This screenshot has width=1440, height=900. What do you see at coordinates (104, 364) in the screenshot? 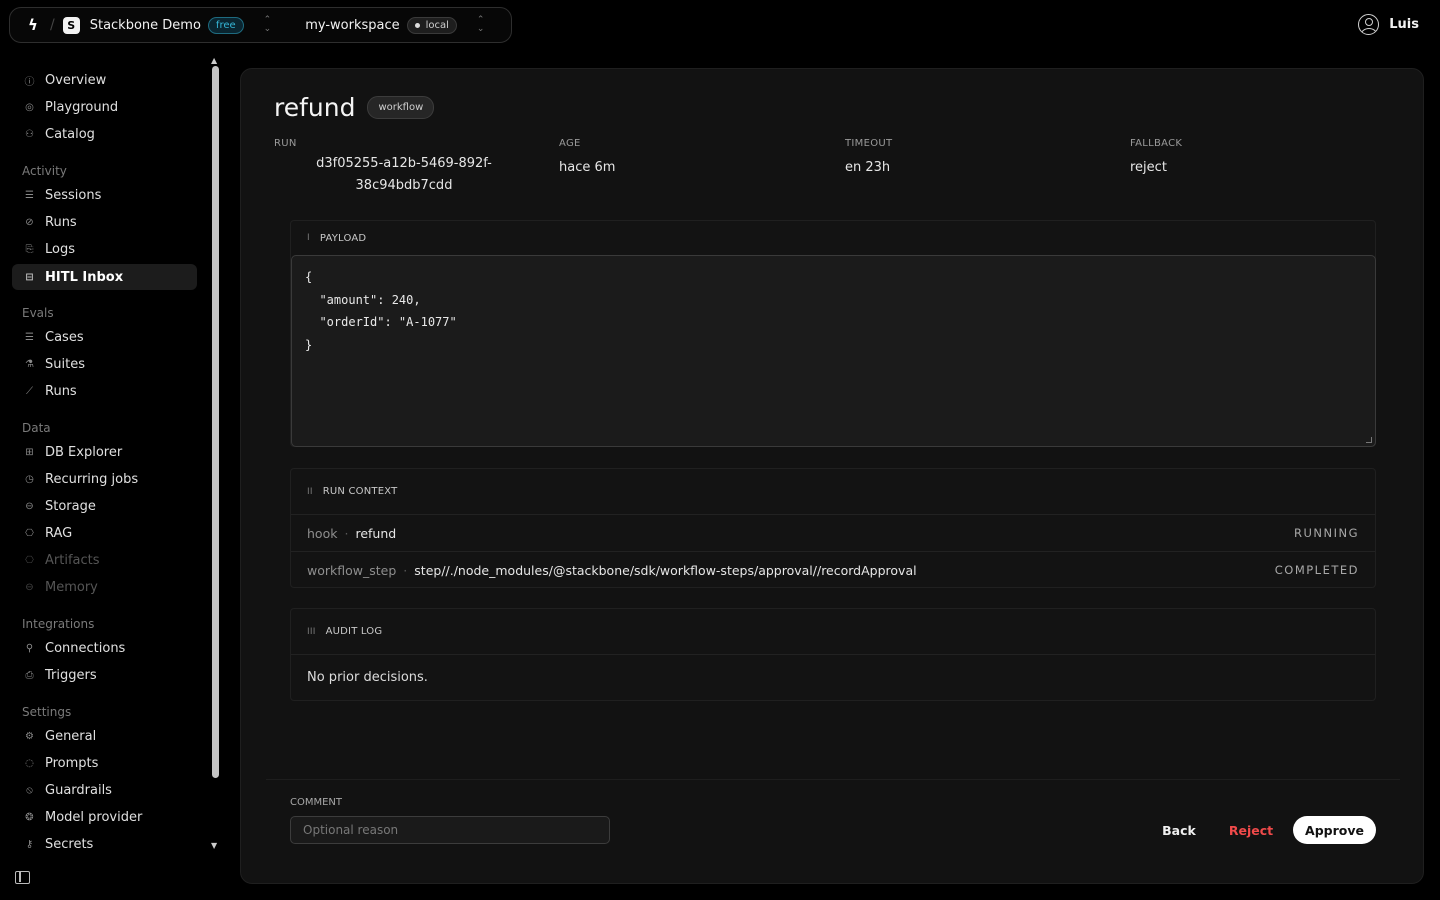
I see `sidebar-item-suites: ⚗ Suites` at bounding box center [104, 364].